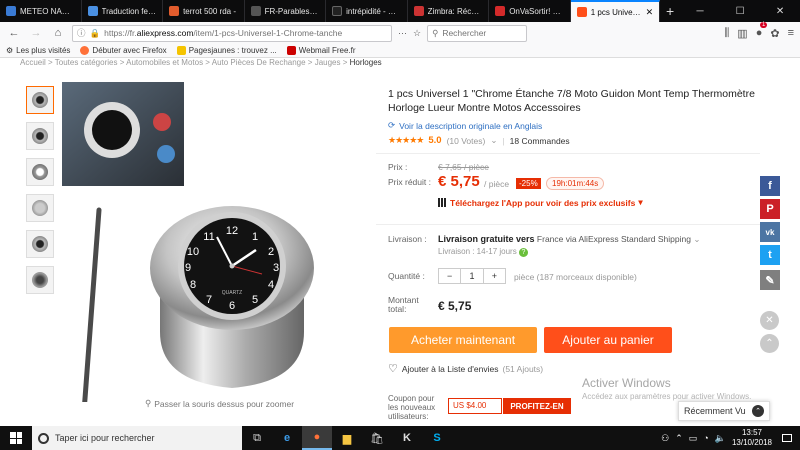 Image resolution: width=800 pixels, height=450 pixels. Describe the element at coordinates (477, 33) in the screenshot. I see `search-input: ⚲ Rechercher` at that location.